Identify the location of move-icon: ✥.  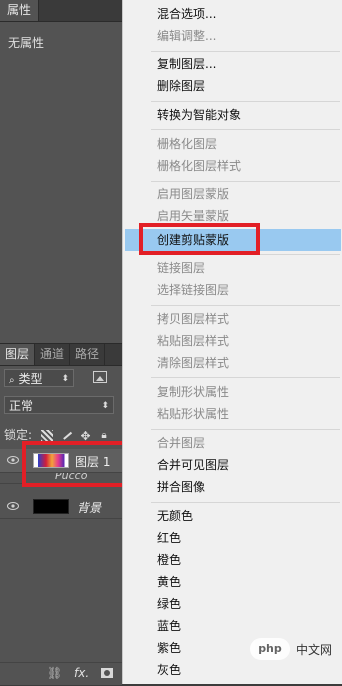
(87, 436).